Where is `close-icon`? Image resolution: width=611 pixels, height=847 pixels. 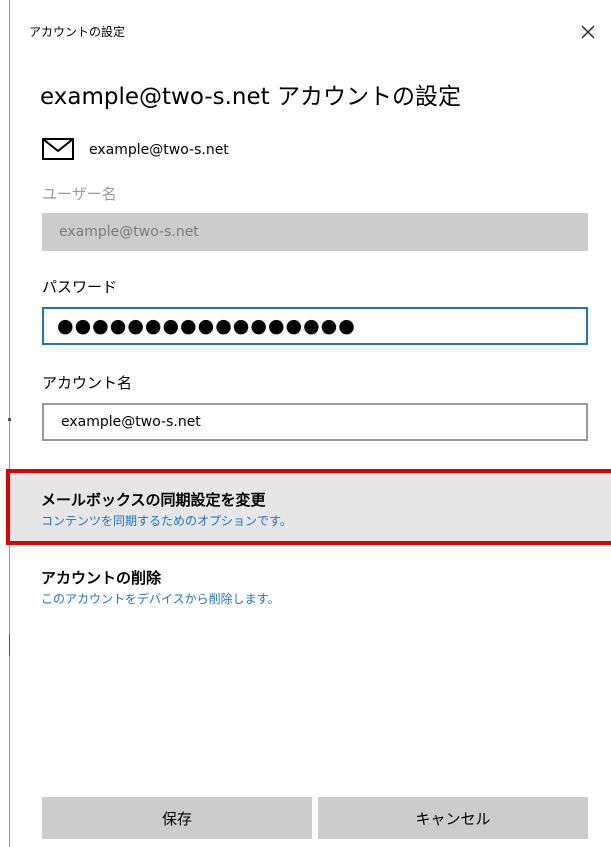
close-icon is located at coordinates (588, 32).